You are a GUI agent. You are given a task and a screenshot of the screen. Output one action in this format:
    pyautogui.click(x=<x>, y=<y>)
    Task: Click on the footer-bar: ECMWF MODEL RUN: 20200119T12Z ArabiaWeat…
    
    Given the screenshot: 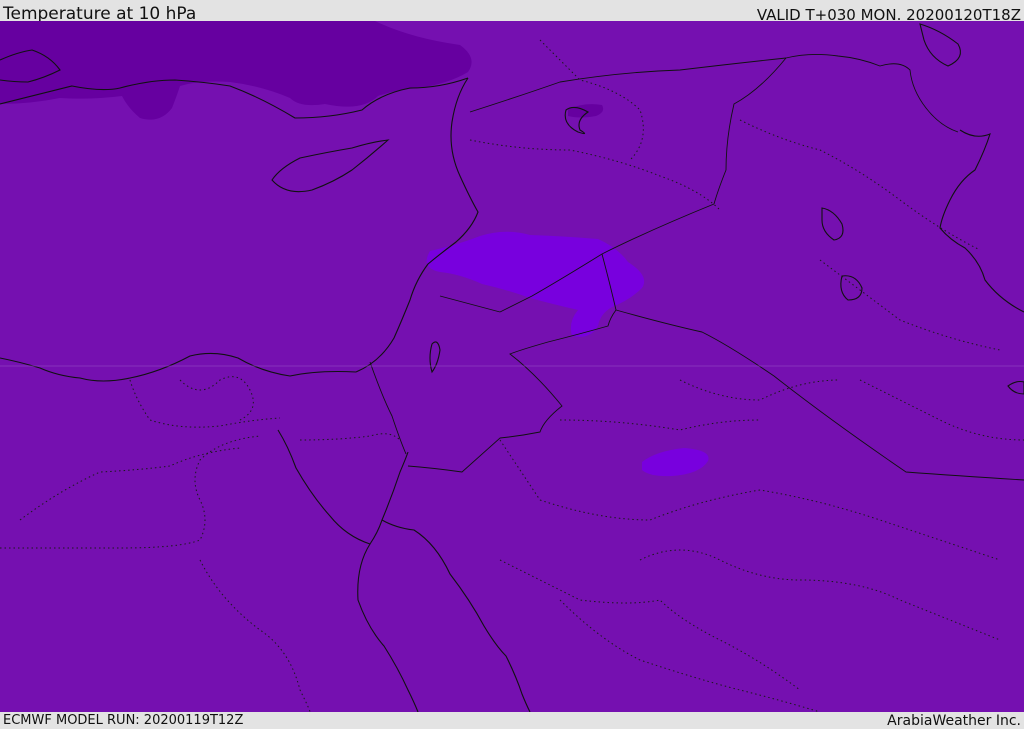 What is the action you would take?
    pyautogui.click(x=512, y=720)
    